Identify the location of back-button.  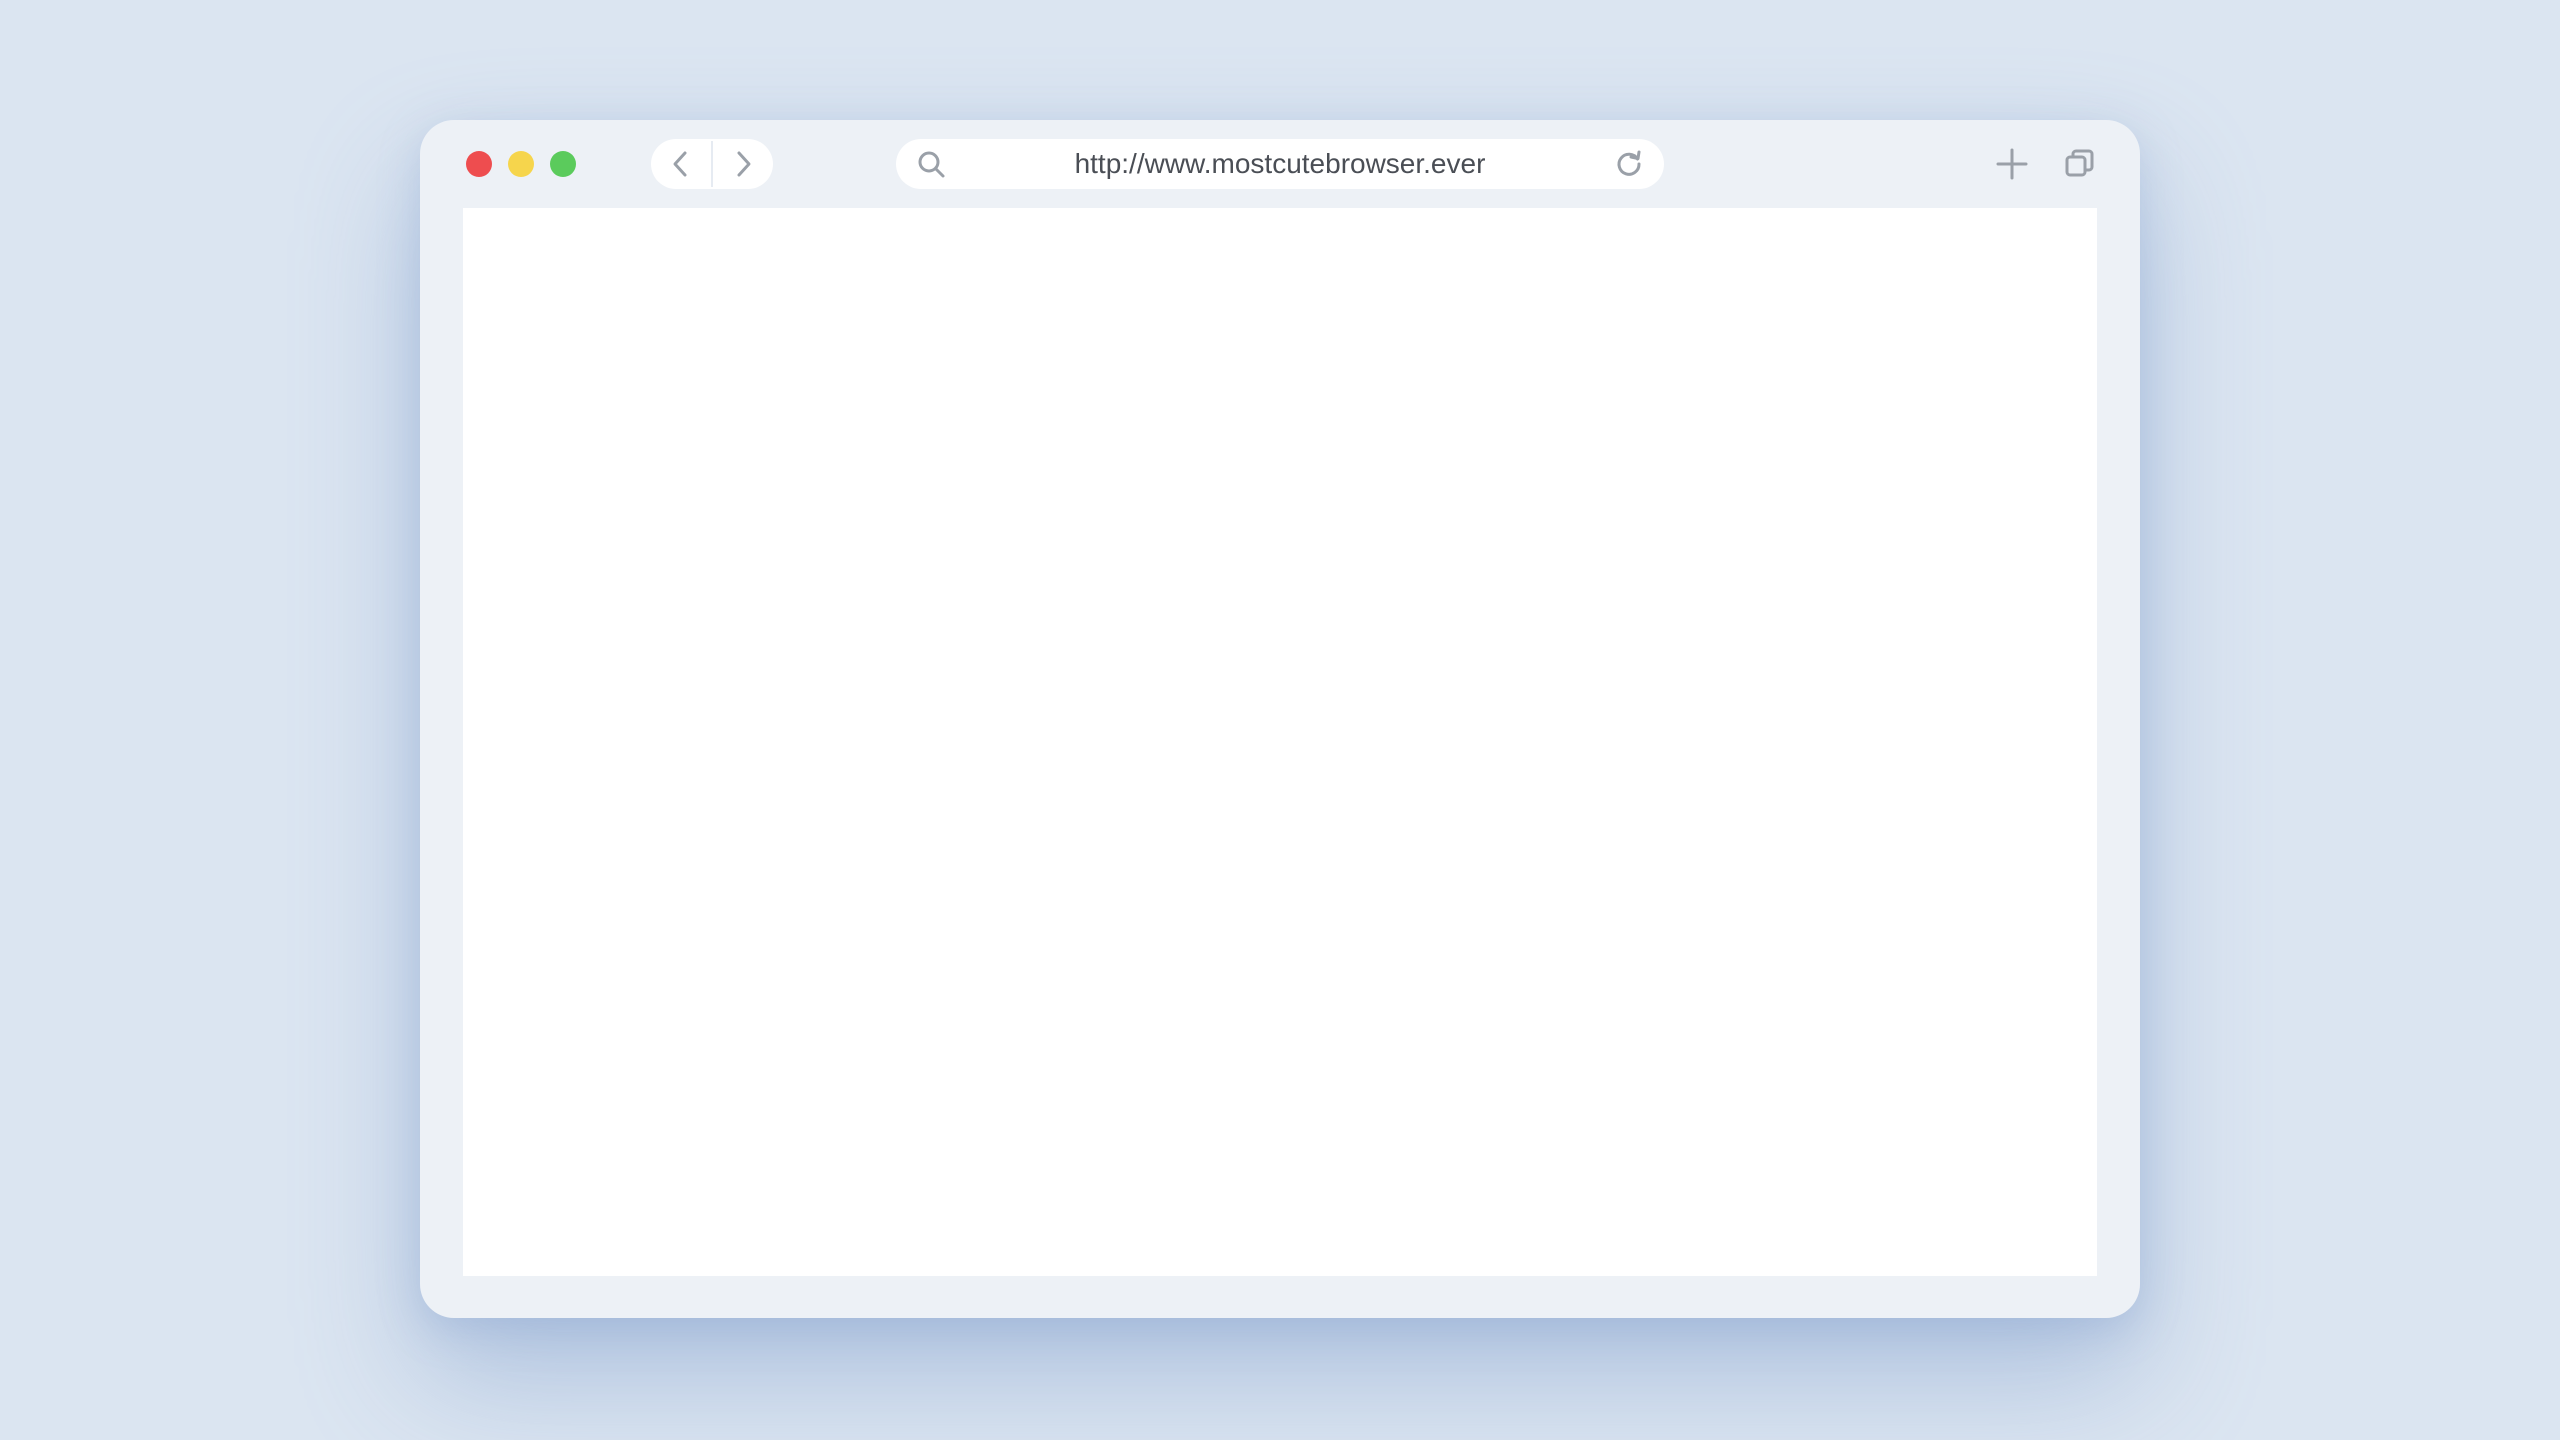
(681, 164).